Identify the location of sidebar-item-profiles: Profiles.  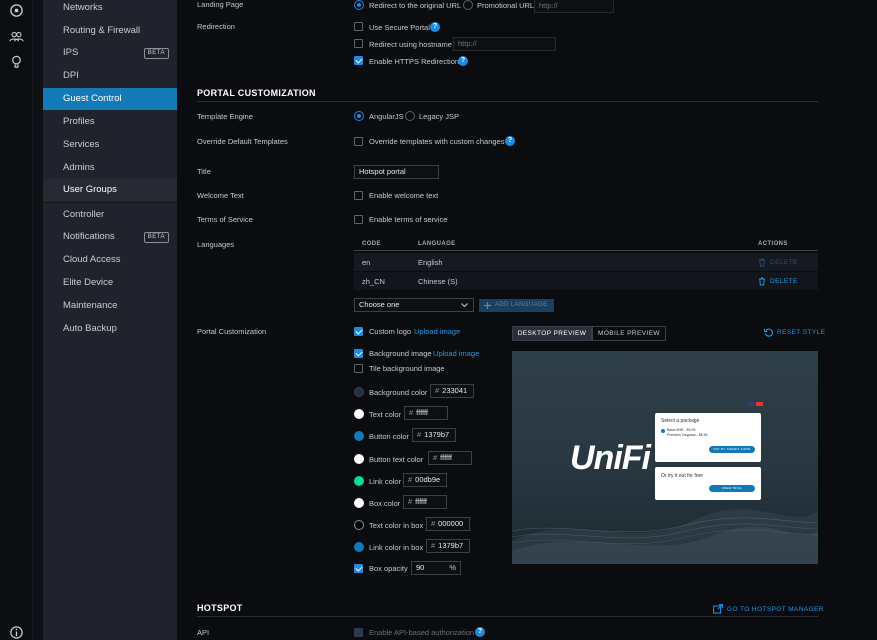
(110, 122).